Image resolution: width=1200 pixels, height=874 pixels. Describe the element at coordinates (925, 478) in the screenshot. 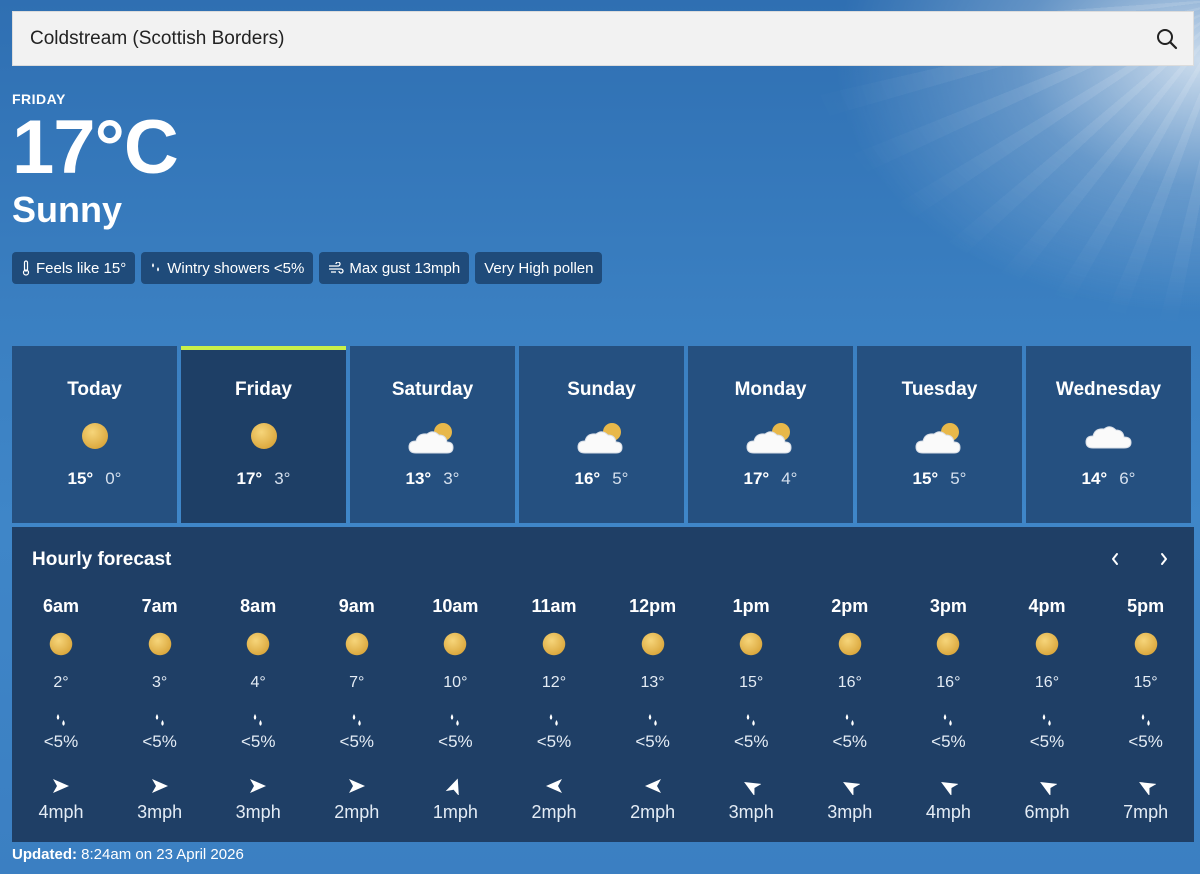

I see `day-high: 15°` at that location.